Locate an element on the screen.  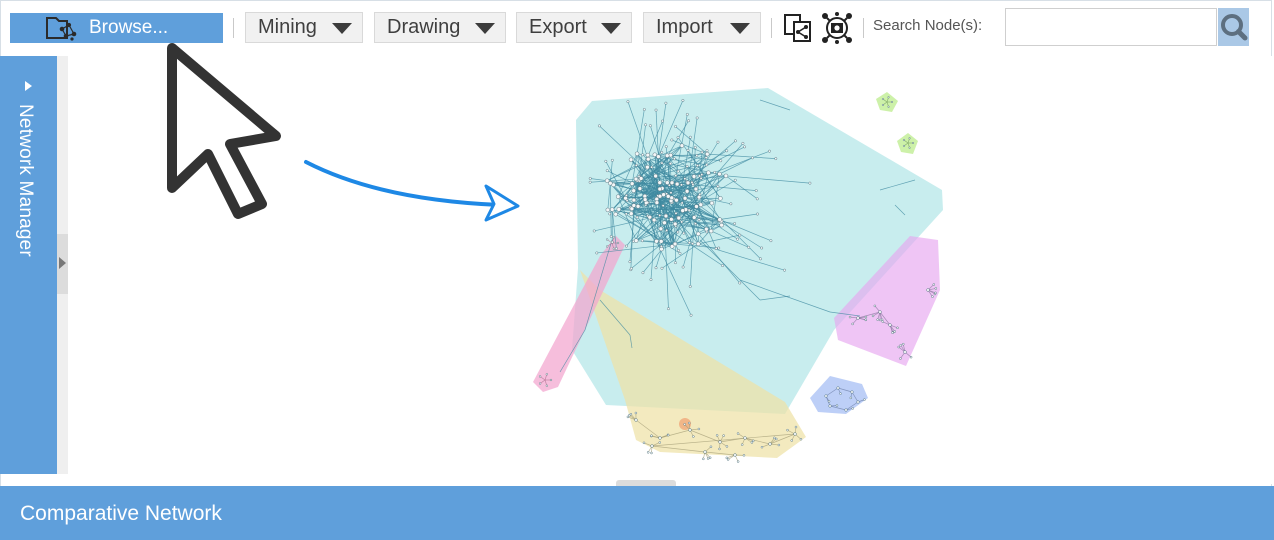
panel-toggle-handle is located at coordinates (62, 264).